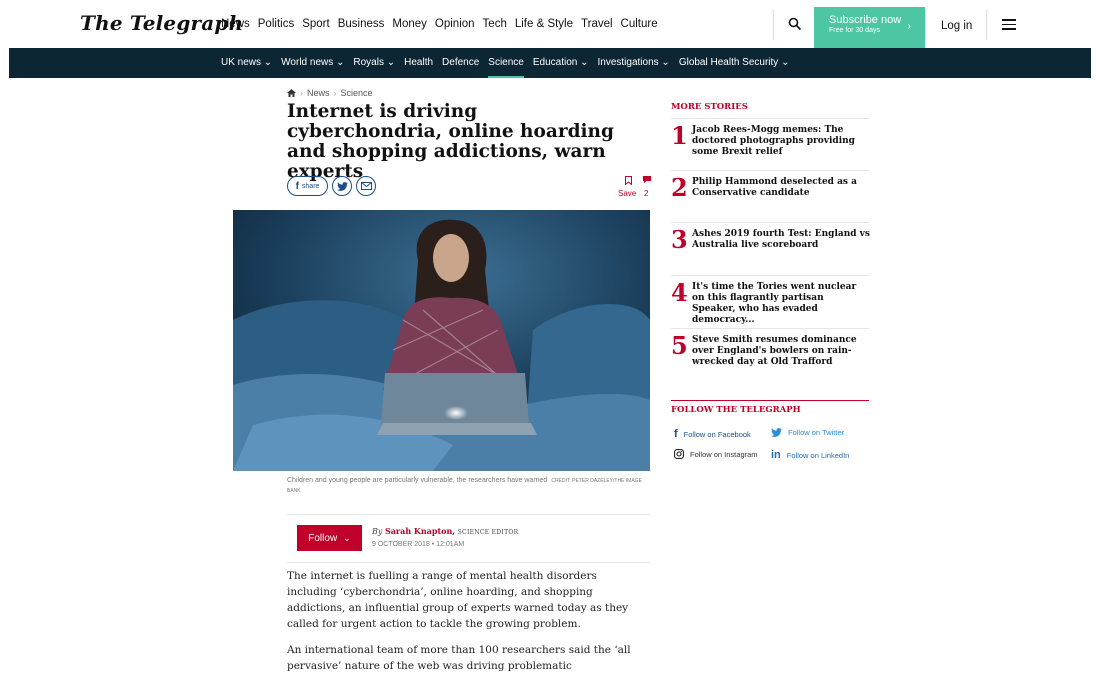 This screenshot has height=673, width=1096. What do you see at coordinates (770, 407) in the screenshot?
I see `follow-telegraph-title: FOLLOW THE TELEGRAPH` at bounding box center [770, 407].